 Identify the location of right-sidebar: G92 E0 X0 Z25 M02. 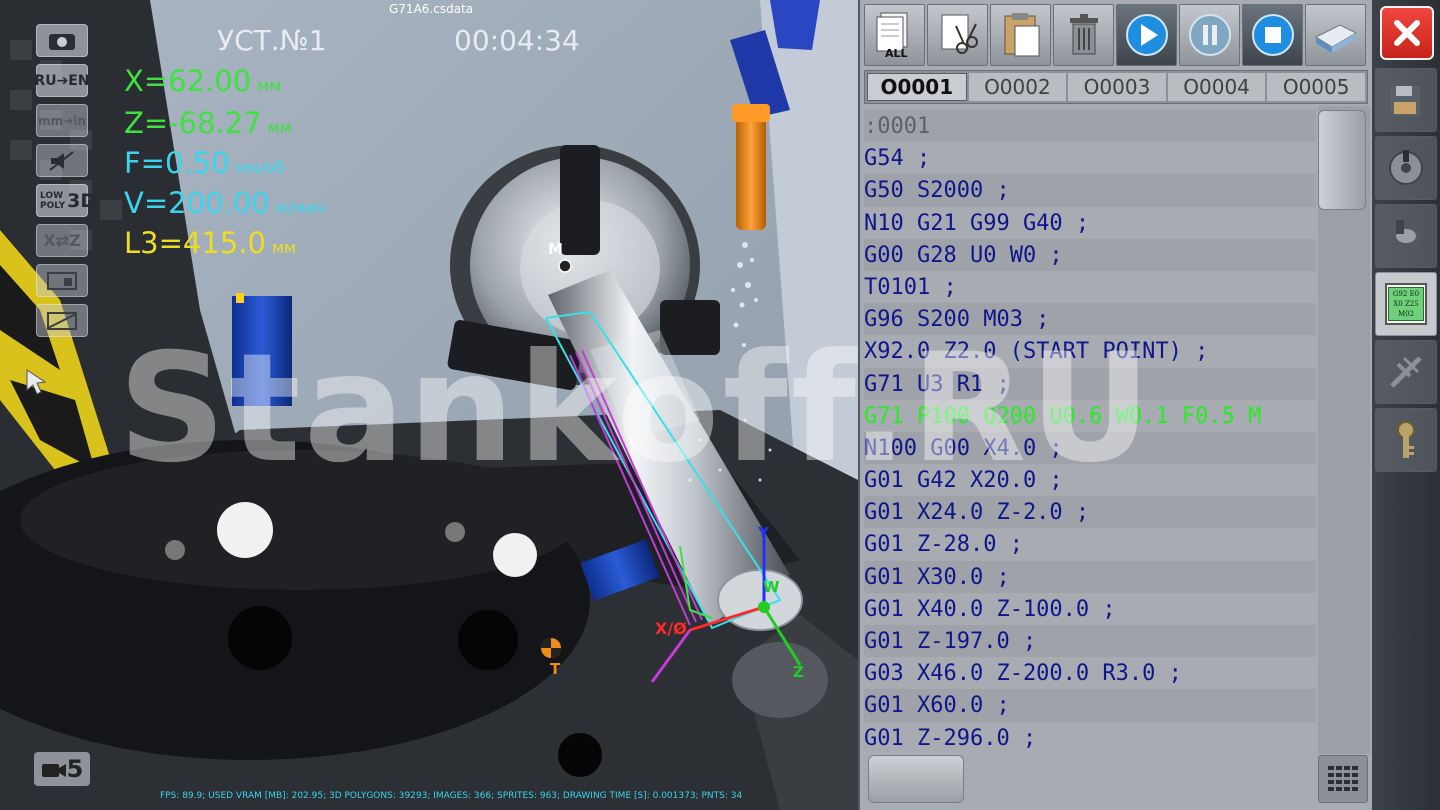
(1406, 405).